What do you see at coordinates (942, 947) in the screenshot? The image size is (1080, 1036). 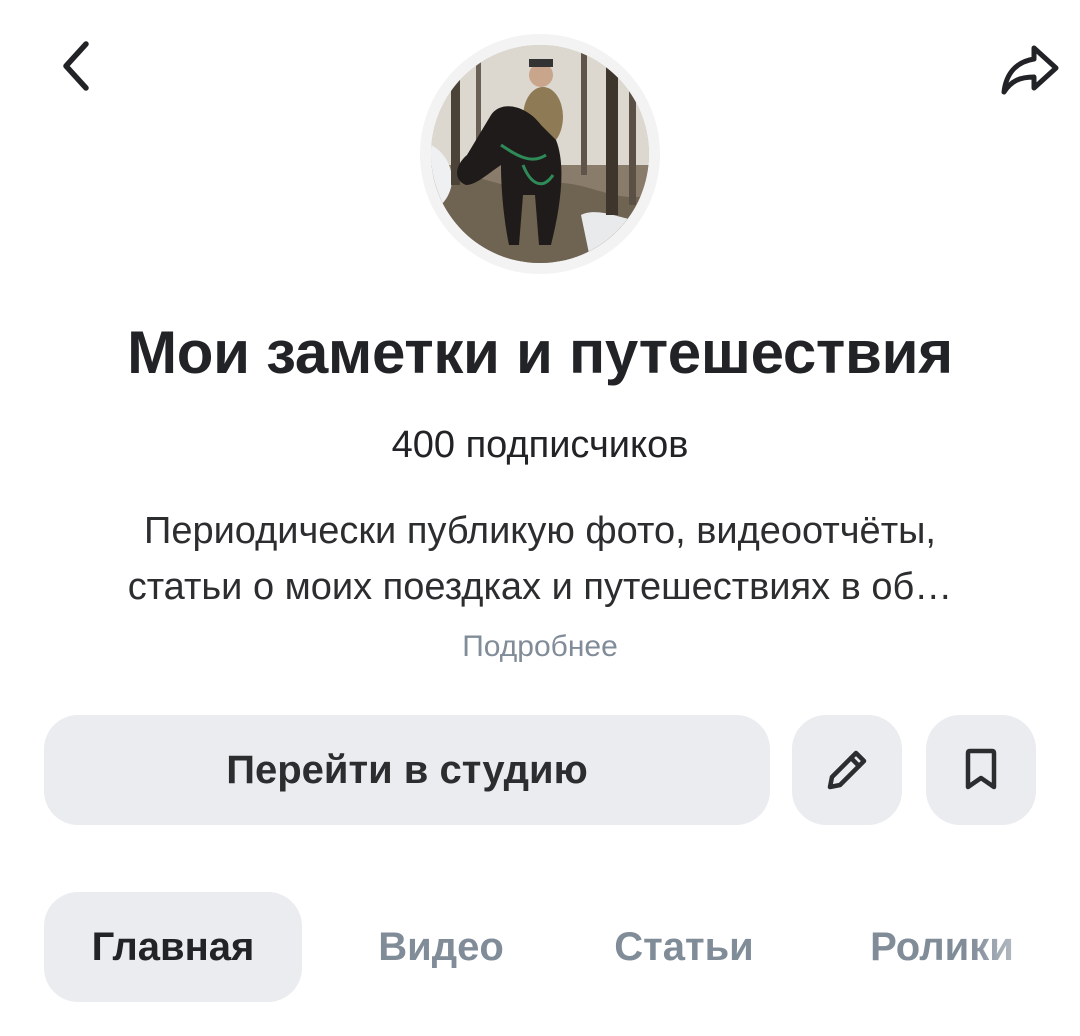 I see `tab-shorts: Ролики` at bounding box center [942, 947].